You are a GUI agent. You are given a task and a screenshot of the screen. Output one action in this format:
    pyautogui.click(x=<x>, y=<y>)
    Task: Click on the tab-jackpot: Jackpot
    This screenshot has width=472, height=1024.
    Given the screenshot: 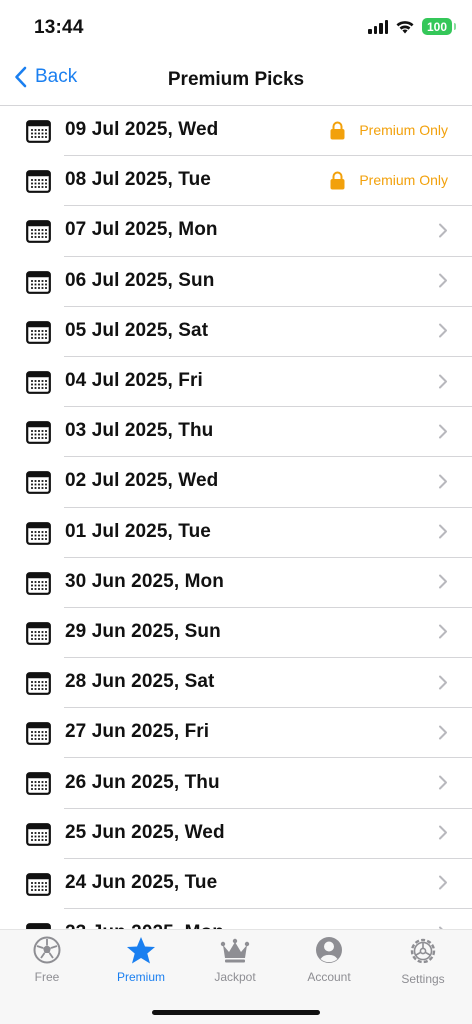 What is the action you would take?
    pyautogui.click(x=235, y=960)
    